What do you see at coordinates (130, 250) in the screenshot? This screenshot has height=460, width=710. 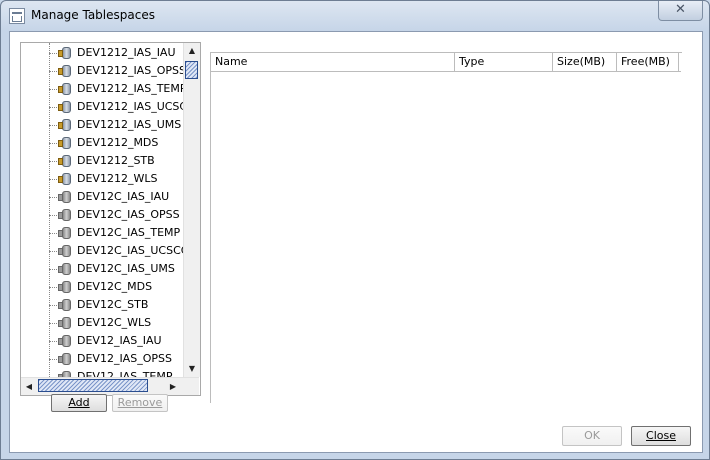 I see `tree-item-label: DEV12C_IAS_UCSCC` at bounding box center [130, 250].